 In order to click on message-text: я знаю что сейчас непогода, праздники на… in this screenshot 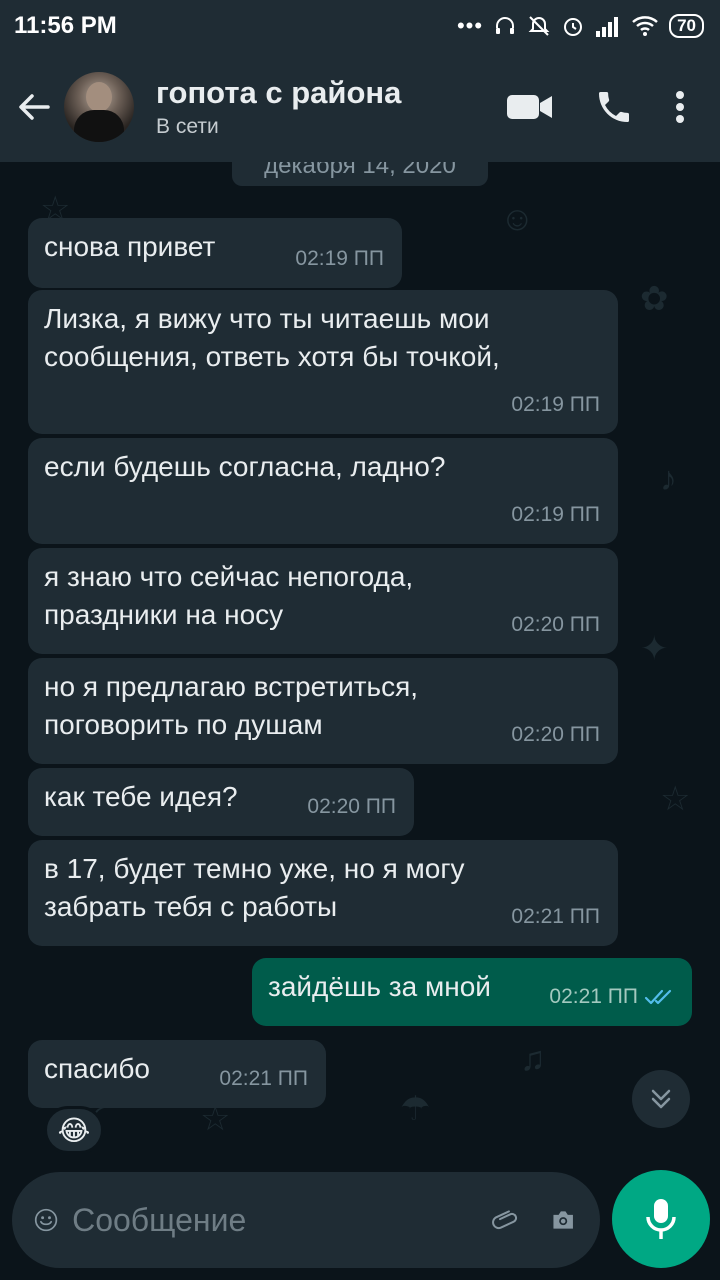, I will do `click(229, 595)`.